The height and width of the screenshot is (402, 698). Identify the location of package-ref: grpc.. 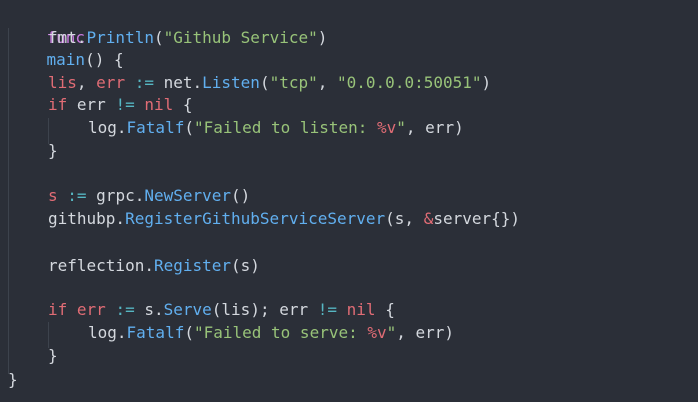
(120, 195).